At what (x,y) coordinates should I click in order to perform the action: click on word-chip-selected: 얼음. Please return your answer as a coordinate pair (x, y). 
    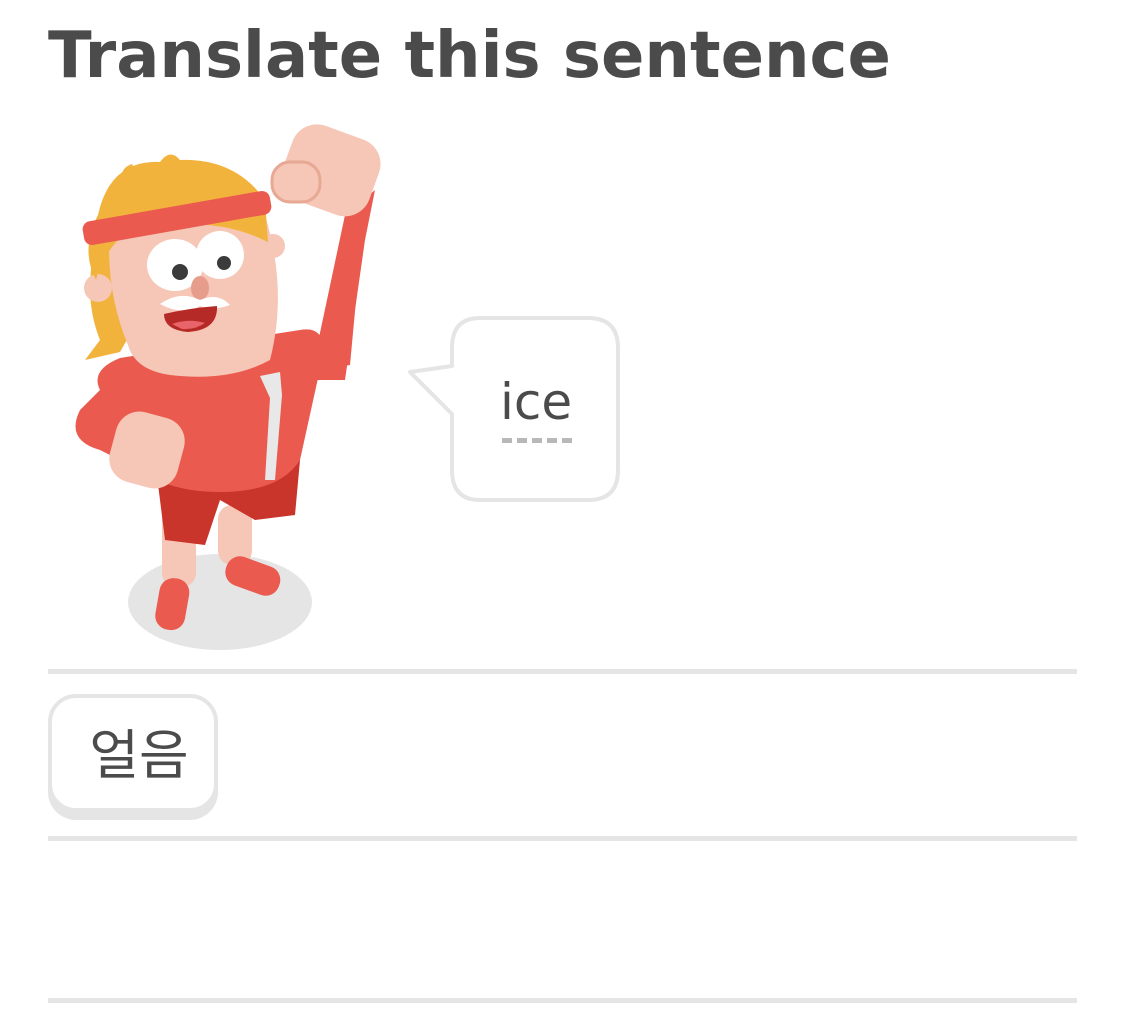
    Looking at the image, I should click on (133, 753).